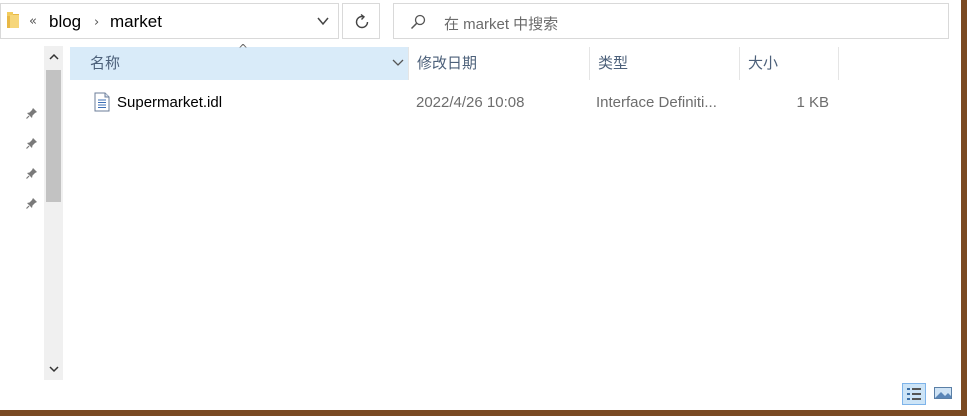 The image size is (967, 416). Describe the element at coordinates (498, 63) in the screenshot. I see `column-date-header: 修改日期` at that location.